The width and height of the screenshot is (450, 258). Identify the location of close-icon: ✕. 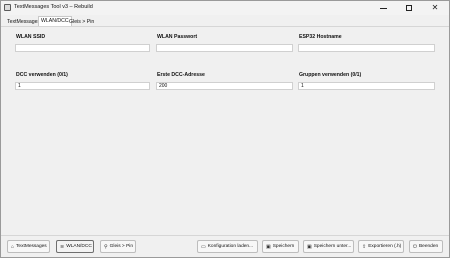
(435, 7).